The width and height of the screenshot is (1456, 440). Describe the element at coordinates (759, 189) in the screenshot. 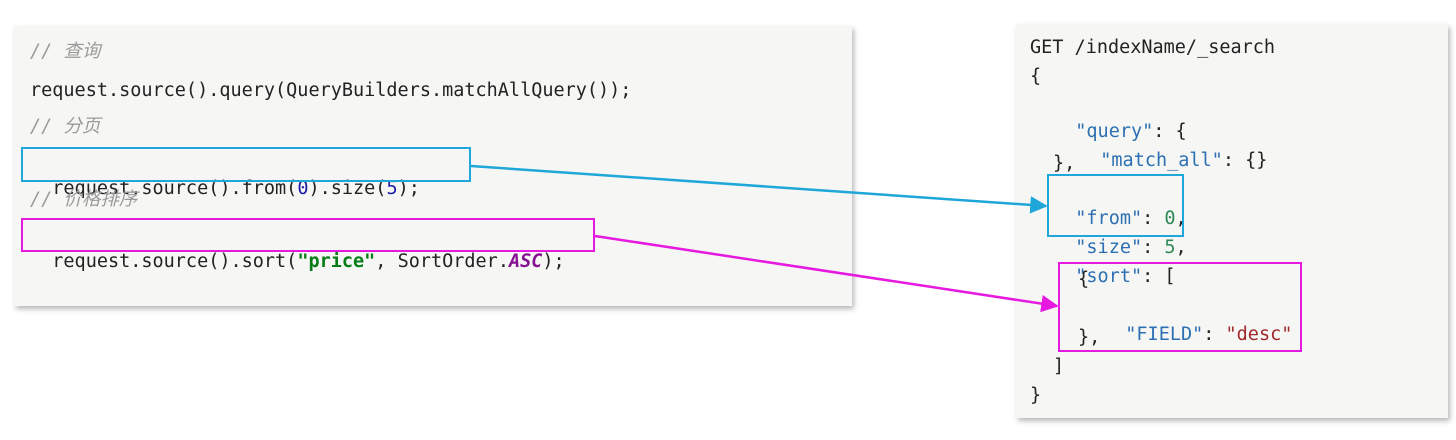

I see `paging-arrow` at that location.